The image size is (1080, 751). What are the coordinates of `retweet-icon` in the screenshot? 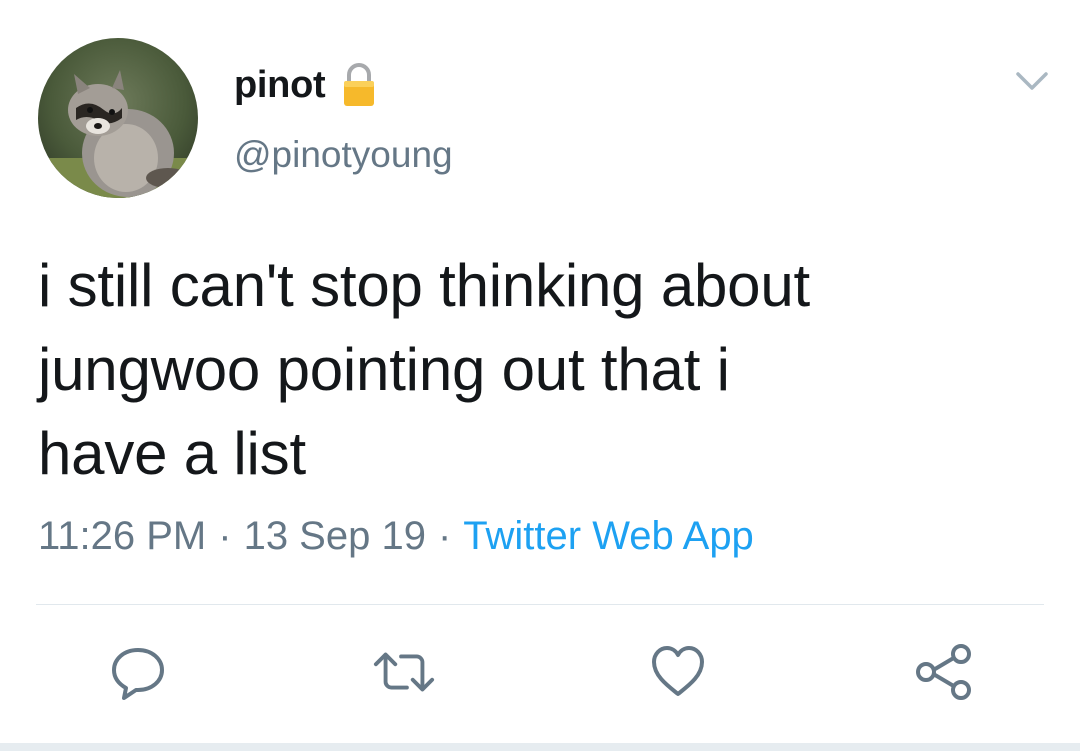 It's located at (404, 672).